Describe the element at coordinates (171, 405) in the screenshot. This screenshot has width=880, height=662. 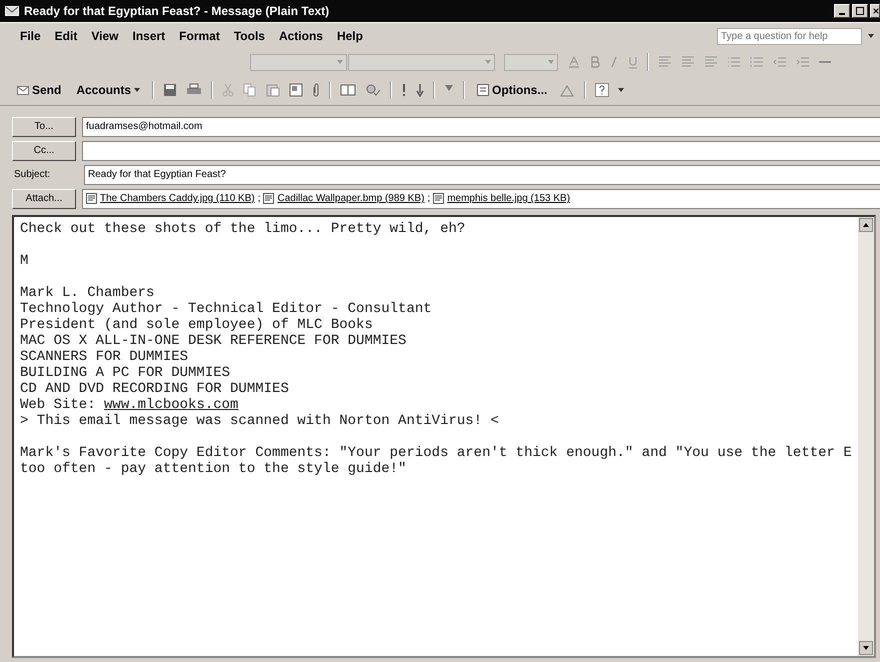
I see `website-link: www.mlcbooks.com` at that location.